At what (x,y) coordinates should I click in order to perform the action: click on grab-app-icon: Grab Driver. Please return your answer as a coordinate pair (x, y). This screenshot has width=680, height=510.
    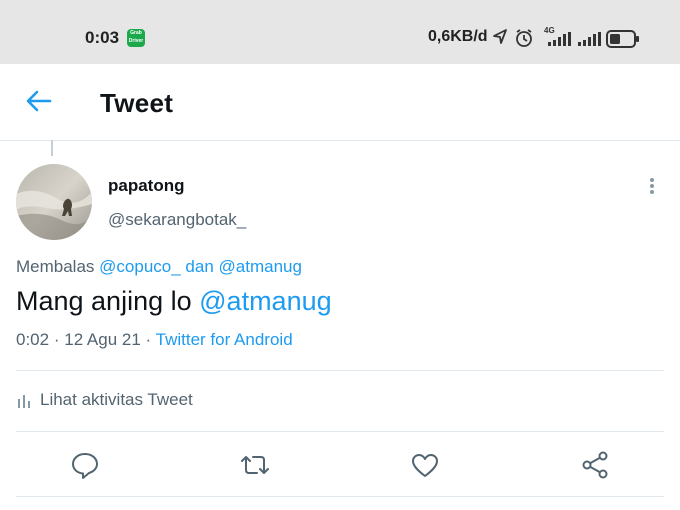
    Looking at the image, I should click on (136, 38).